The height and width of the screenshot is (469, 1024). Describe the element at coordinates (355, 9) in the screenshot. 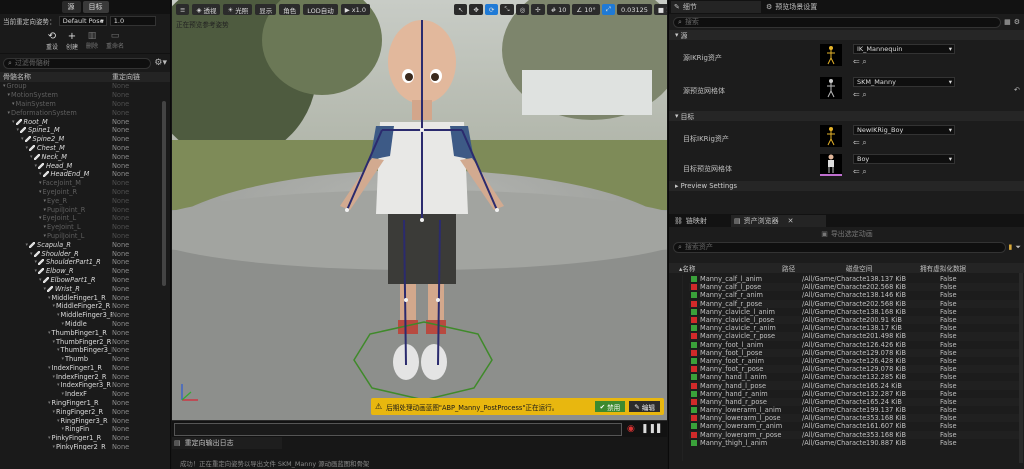

I see `play-speed-button: ▶ x1.0` at that location.